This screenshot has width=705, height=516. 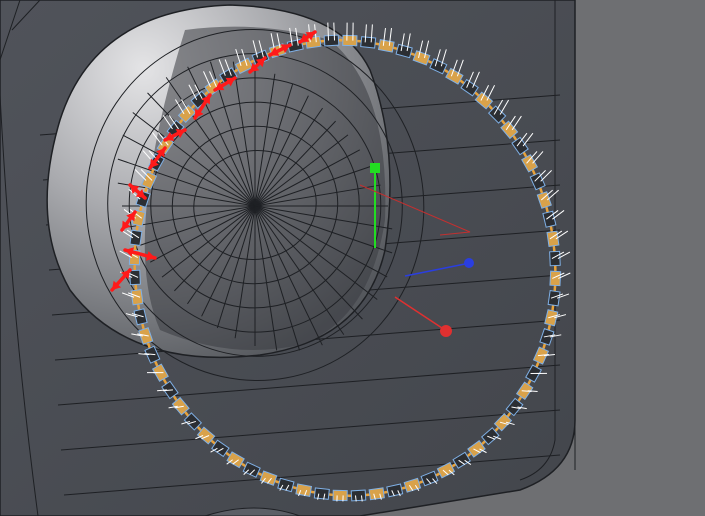 What do you see at coordinates (446, 331) in the screenshot?
I see `gizmo-x-handle` at bounding box center [446, 331].